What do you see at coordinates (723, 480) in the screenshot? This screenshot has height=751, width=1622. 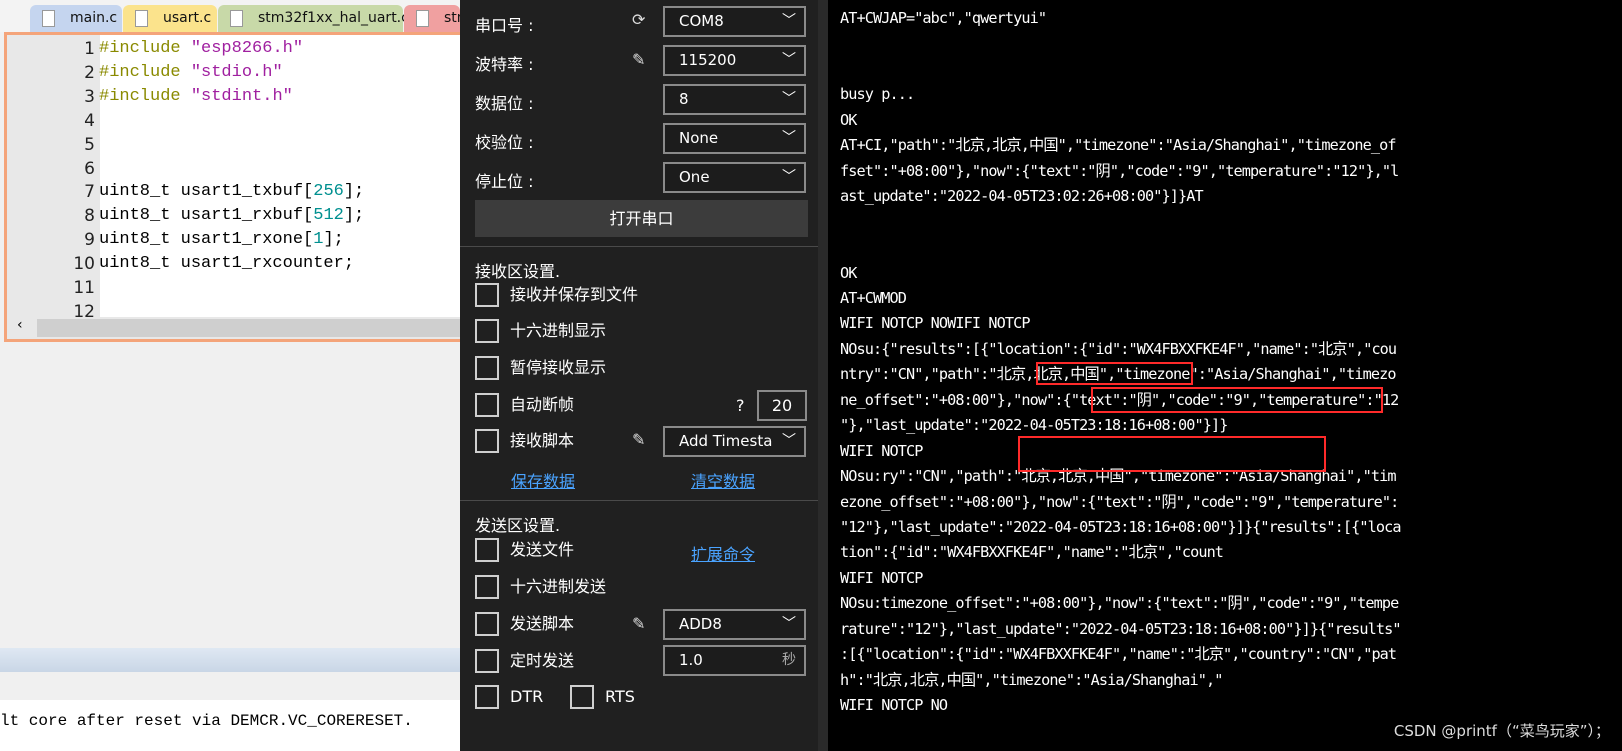 I see `clear-data-link: 清空数据` at bounding box center [723, 480].